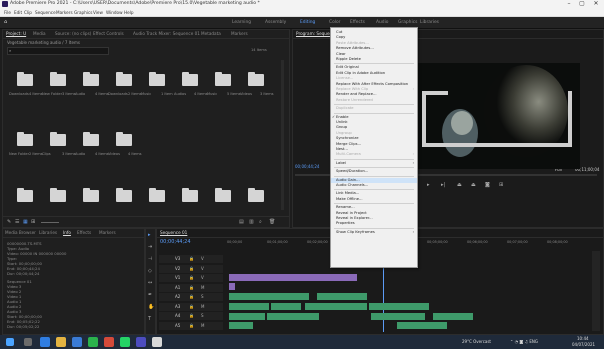 Image resolution: width=604 pixels, height=349 pixels. Describe the element at coordinates (191, 259) in the screenshot. I see `track-header: V3 🔒 V` at that location.